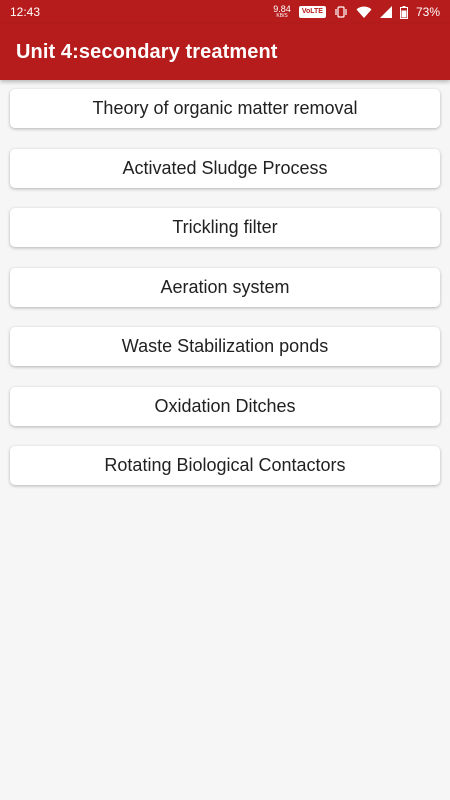 The width and height of the screenshot is (450, 800). Describe the element at coordinates (385, 12) in the screenshot. I see `signal-icon` at that location.